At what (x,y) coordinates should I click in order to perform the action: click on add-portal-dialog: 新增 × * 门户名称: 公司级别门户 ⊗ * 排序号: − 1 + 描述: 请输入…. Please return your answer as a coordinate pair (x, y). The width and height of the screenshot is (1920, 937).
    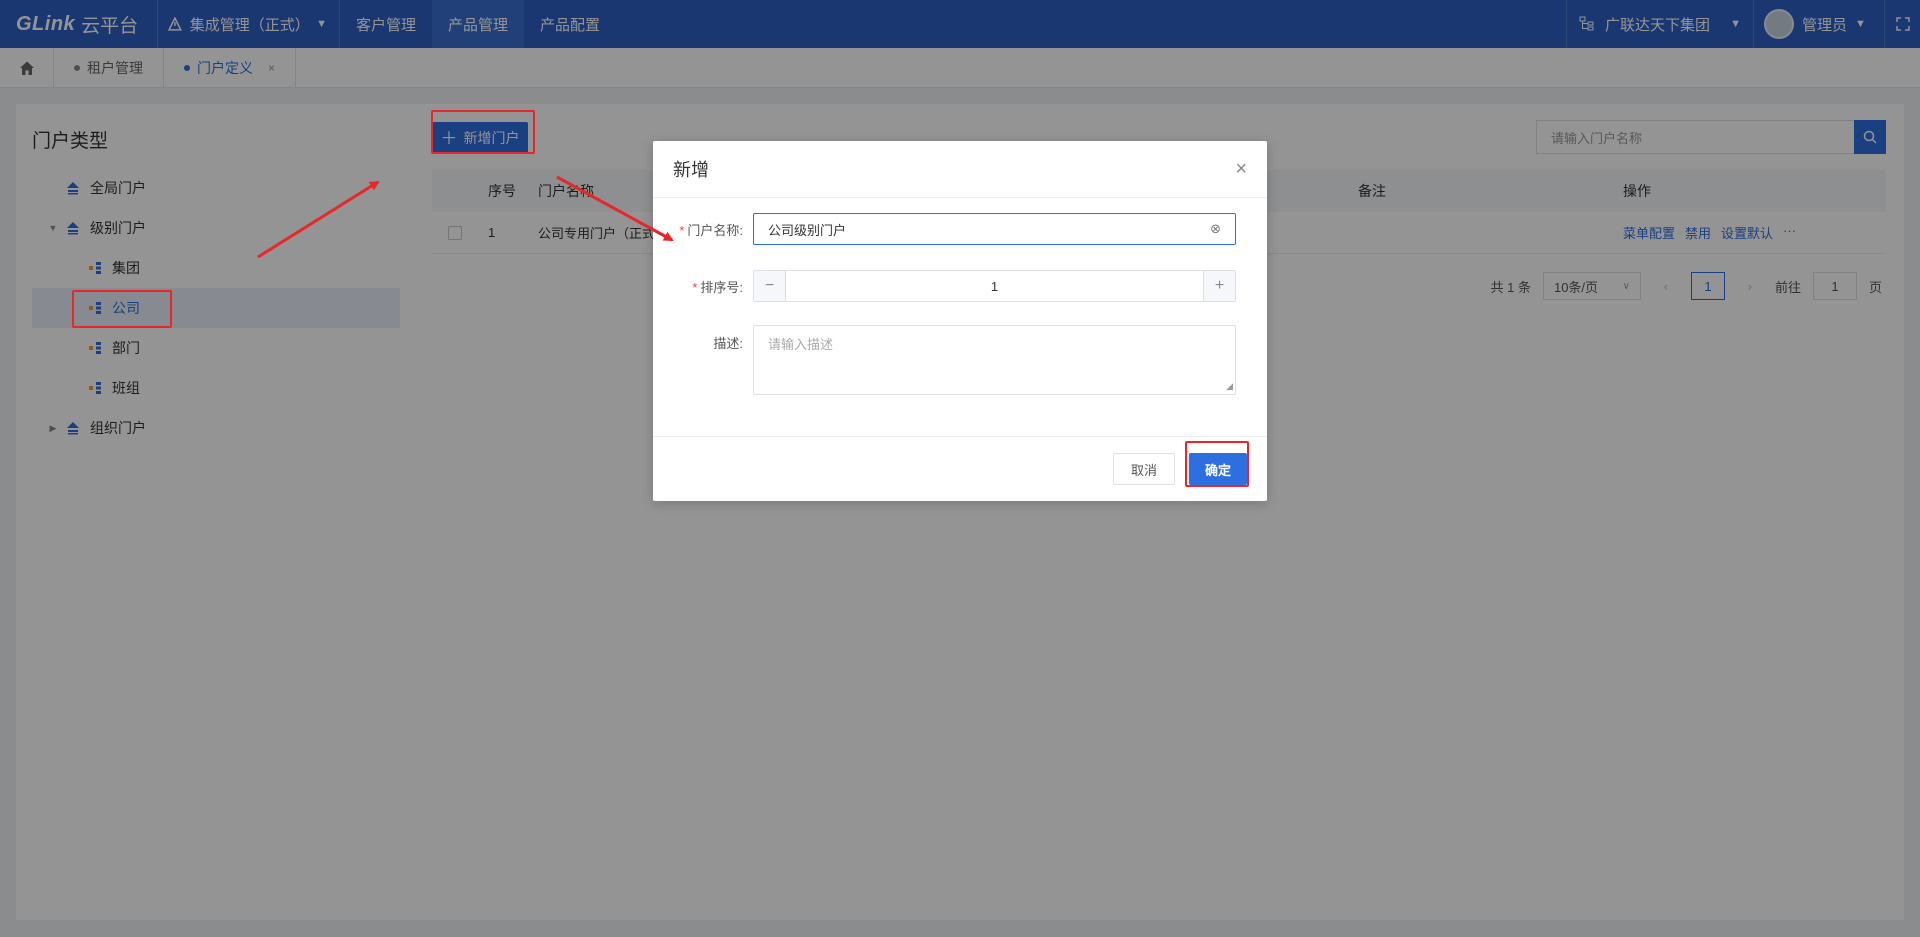
    Looking at the image, I should click on (960, 321).